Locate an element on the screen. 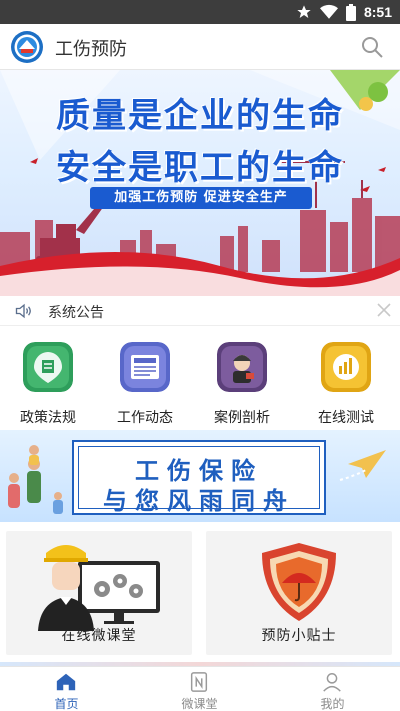 This screenshot has height=711, width=400. tab-course: 微课堂 is located at coordinates (199, 689).